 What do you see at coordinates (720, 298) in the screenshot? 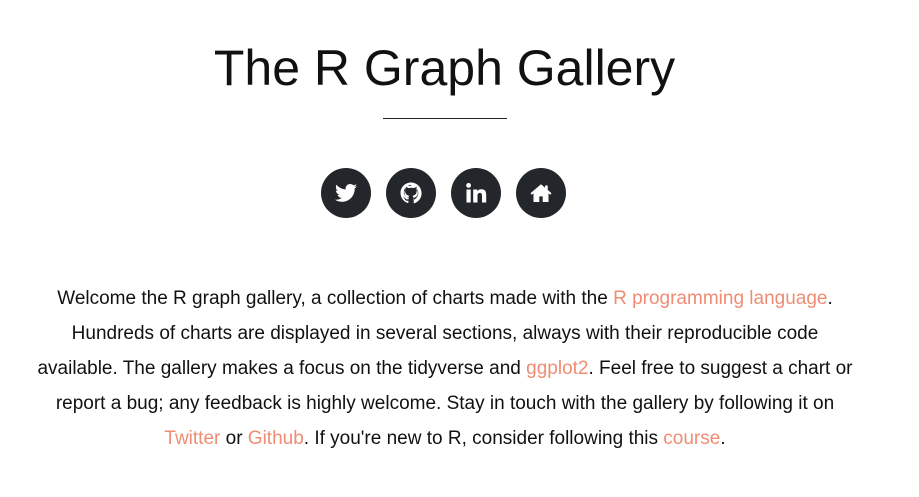
I see `r-language-link: R programming language` at bounding box center [720, 298].